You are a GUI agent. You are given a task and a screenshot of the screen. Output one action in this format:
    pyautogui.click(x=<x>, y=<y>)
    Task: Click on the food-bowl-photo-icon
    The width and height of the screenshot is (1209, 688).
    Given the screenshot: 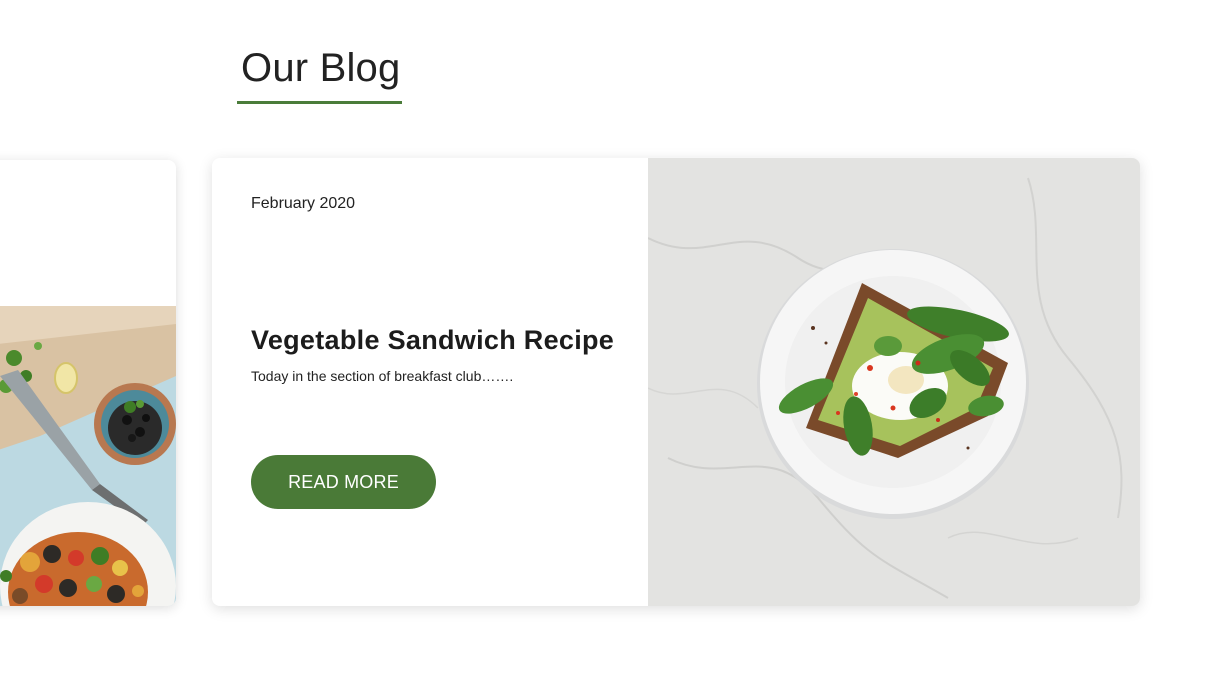 What is the action you would take?
    pyautogui.click(x=88, y=456)
    